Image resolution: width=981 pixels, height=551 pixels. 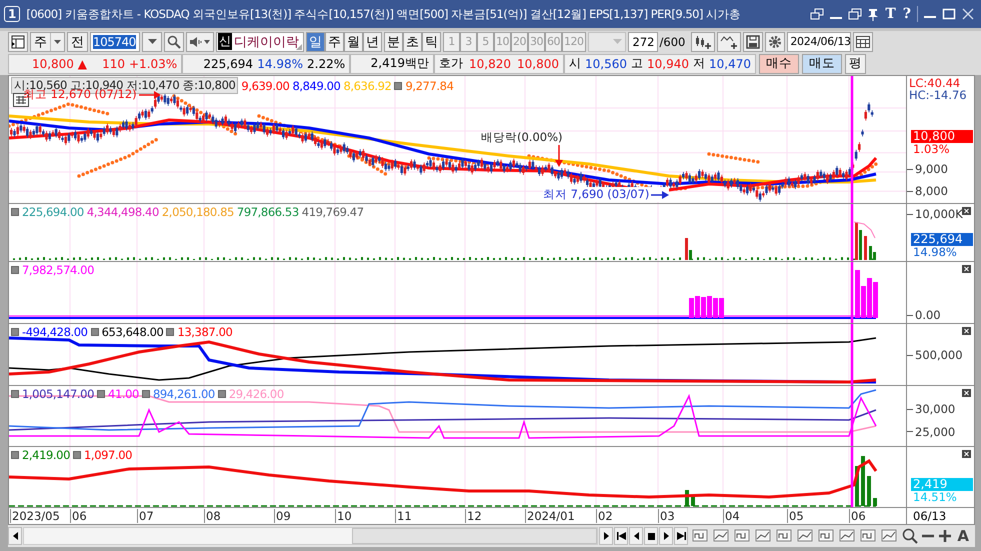 I want to click on date-axis-label: 08, so click(x=212, y=516).